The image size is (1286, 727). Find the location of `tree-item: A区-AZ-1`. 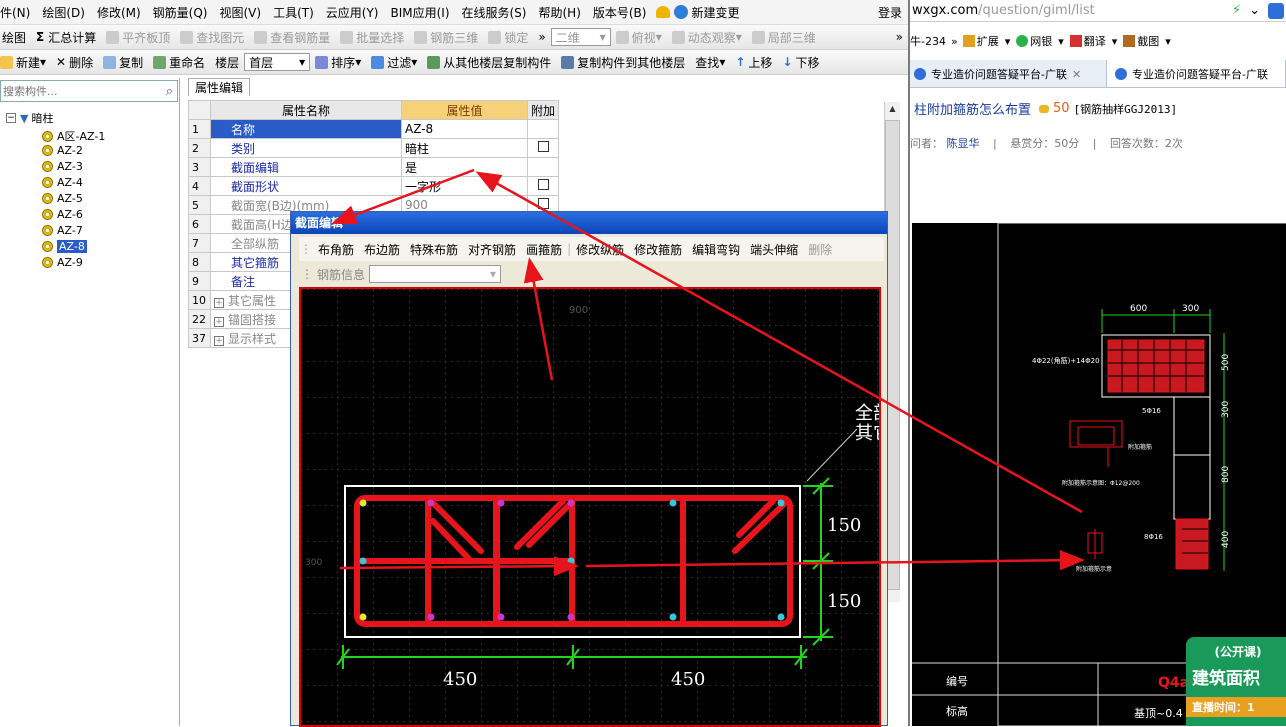

tree-item: A区-AZ-1 is located at coordinates (73, 136).